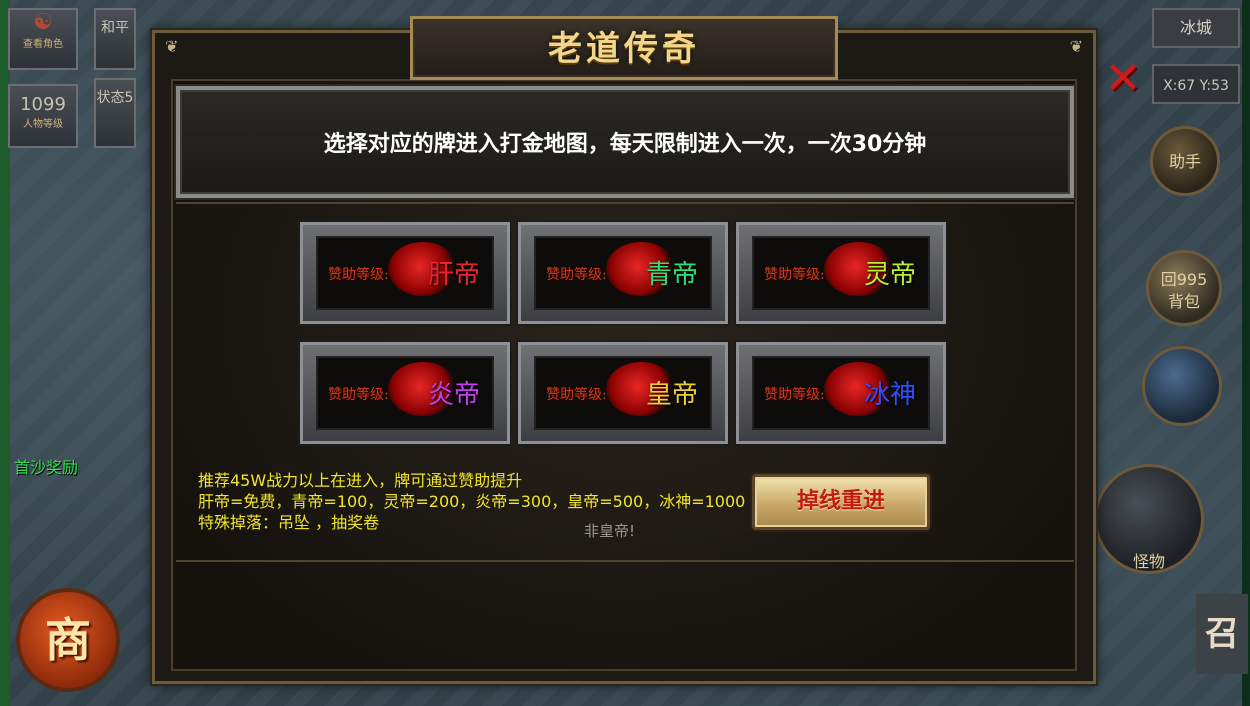  I want to click on map-name: 冰城, so click(1196, 28).